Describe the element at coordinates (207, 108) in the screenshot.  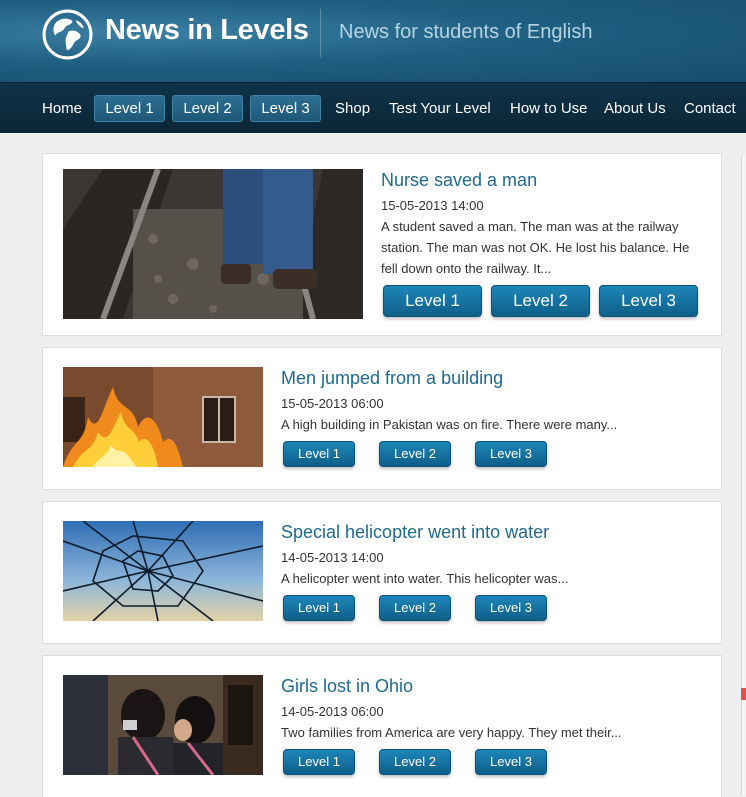
I see `nav-level-2: Level 2` at that location.